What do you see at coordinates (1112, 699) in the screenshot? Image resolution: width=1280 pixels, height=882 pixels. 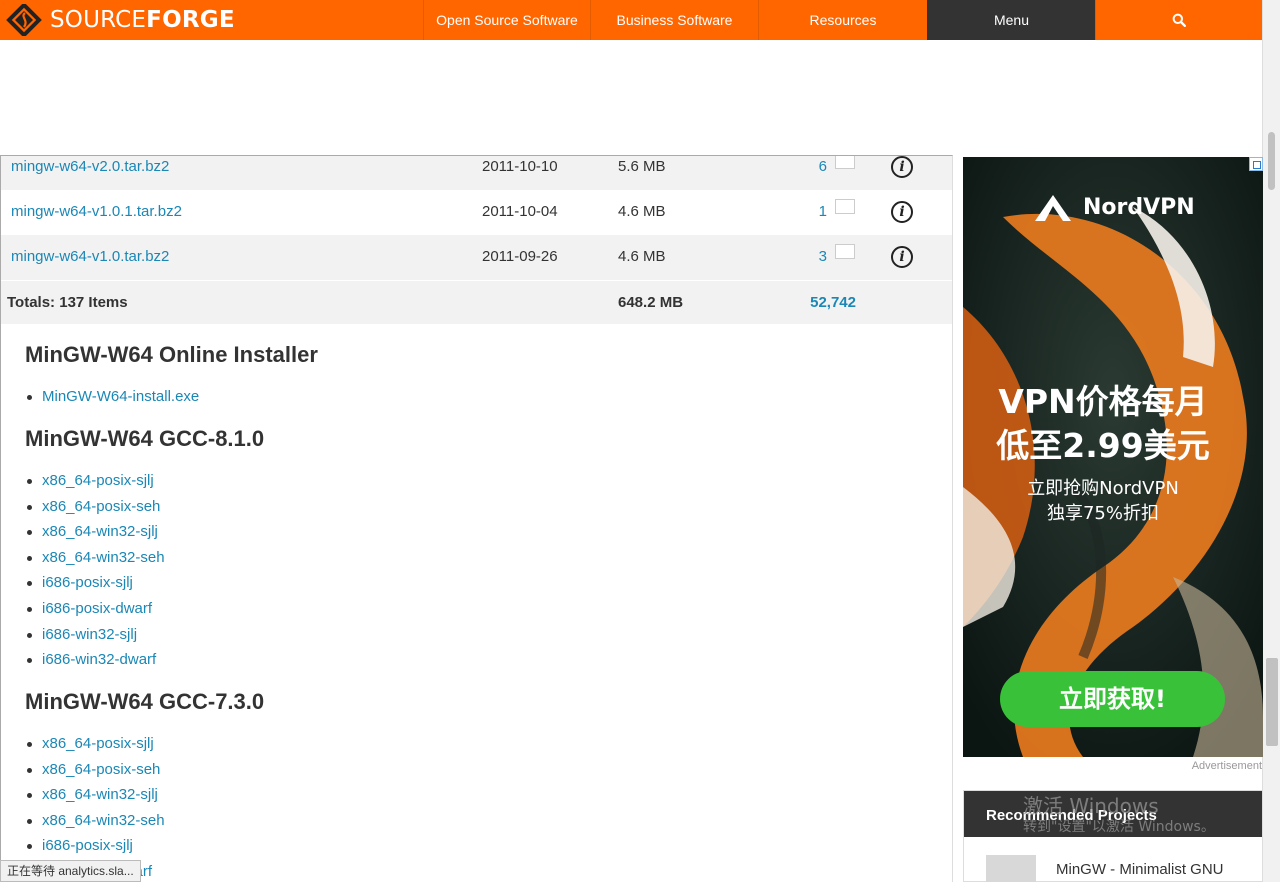 I see `ad-cta-button: 立即获取!` at bounding box center [1112, 699].